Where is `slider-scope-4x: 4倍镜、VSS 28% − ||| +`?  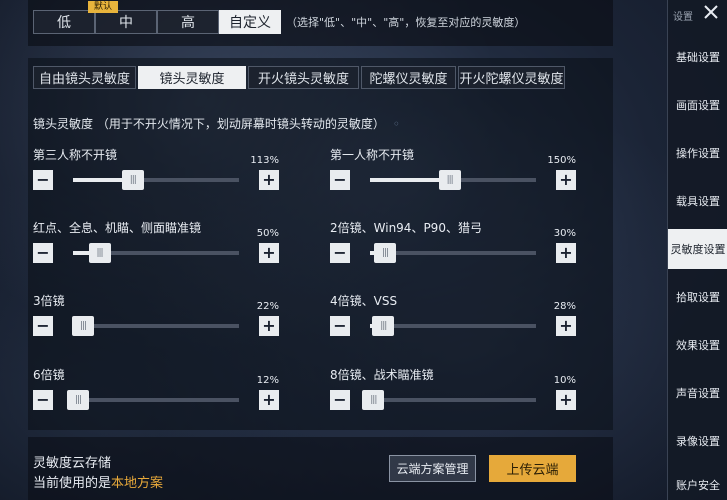 slider-scope-4x: 4倍镜、VSS 28% − ||| + is located at coordinates (453, 327).